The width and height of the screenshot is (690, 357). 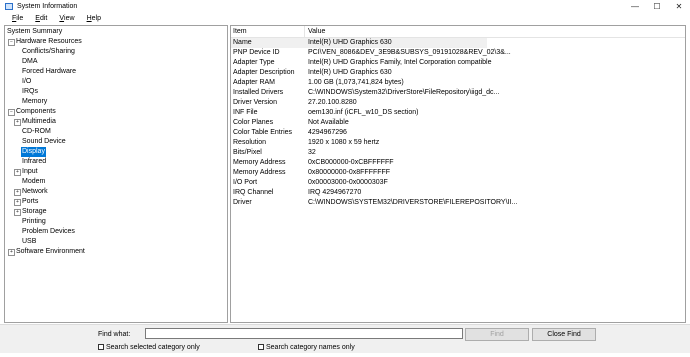 I want to click on search-selected-category-checkbox: Search selected category only, so click(x=149, y=348).